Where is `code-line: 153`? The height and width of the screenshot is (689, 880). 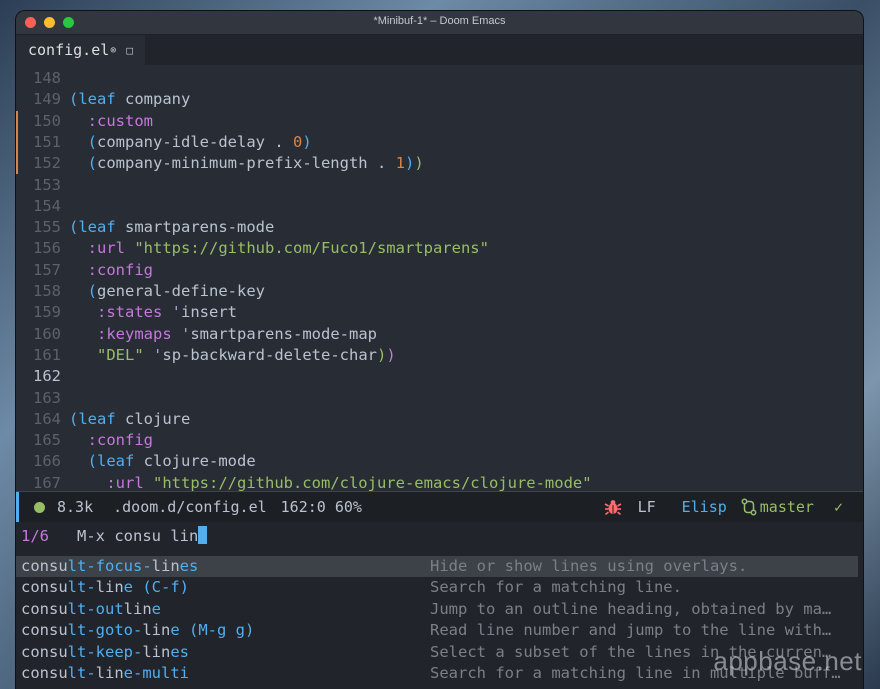
code-line: 153 is located at coordinates (439, 185).